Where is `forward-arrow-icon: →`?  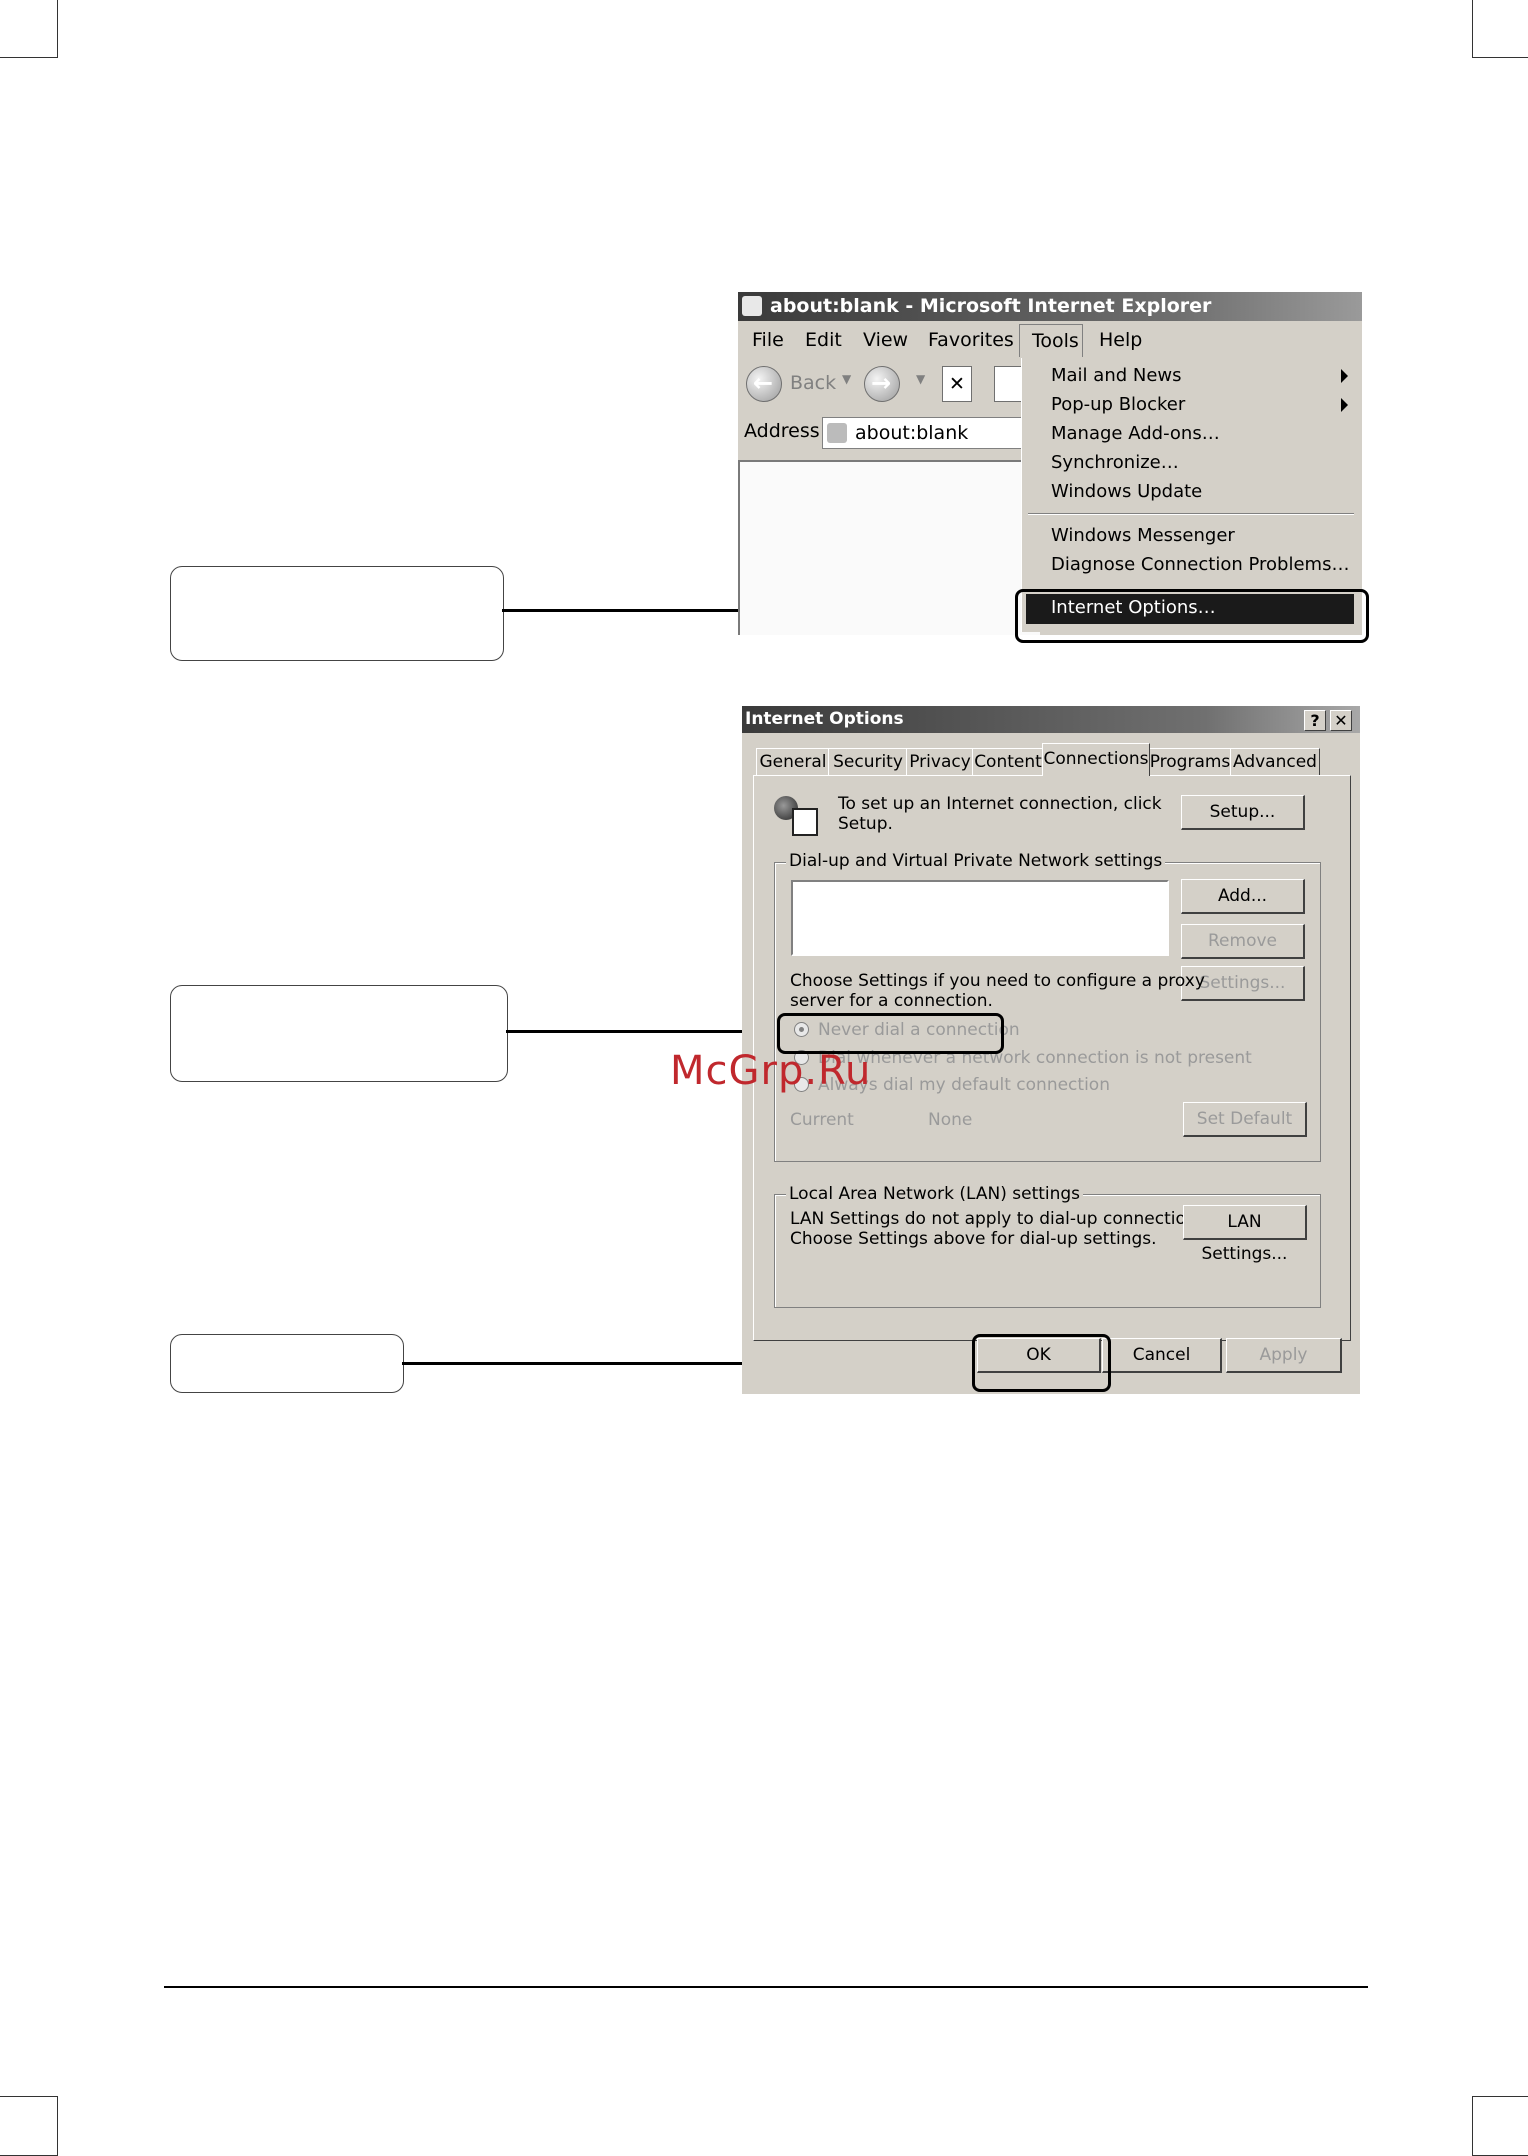
forward-arrow-icon: → is located at coordinates (882, 384).